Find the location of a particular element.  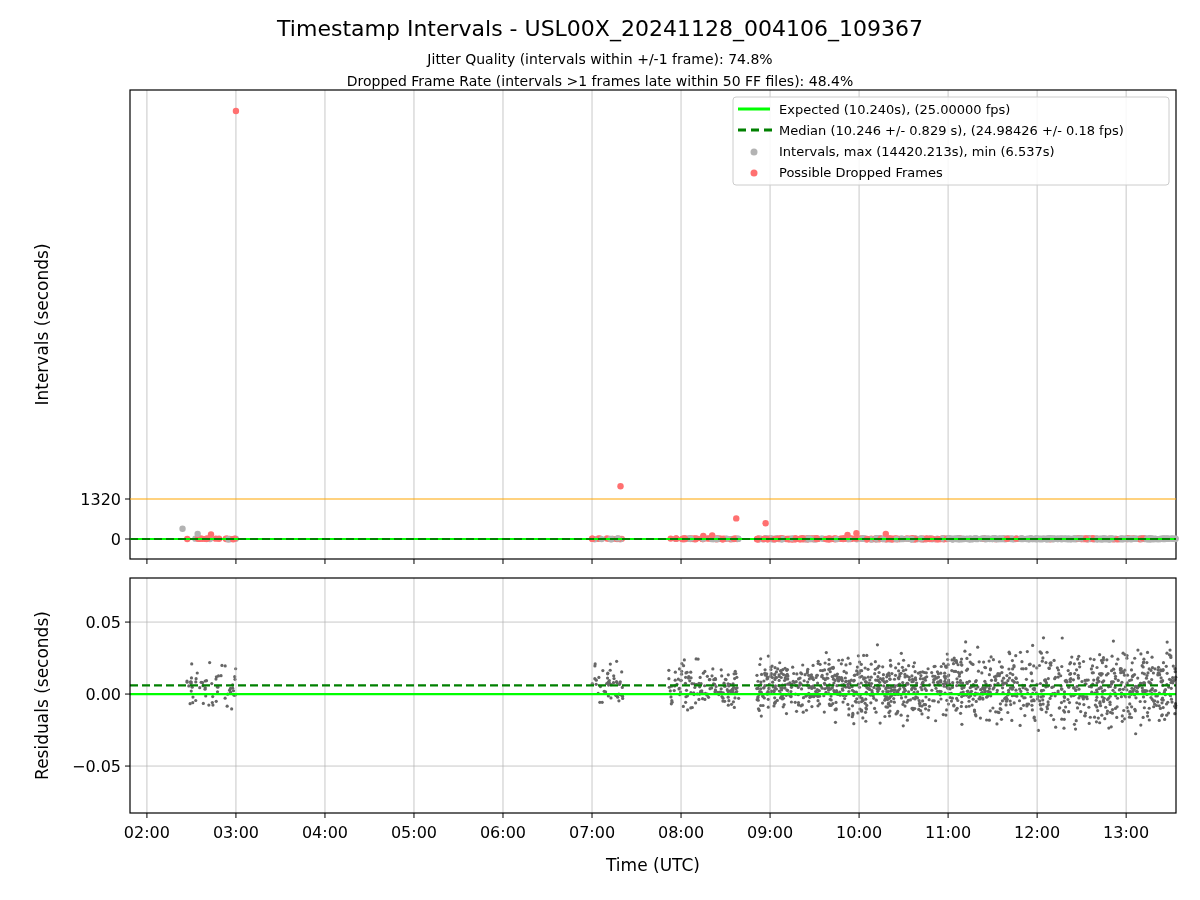

interval-point-cluster is located at coordinates (607, 539).